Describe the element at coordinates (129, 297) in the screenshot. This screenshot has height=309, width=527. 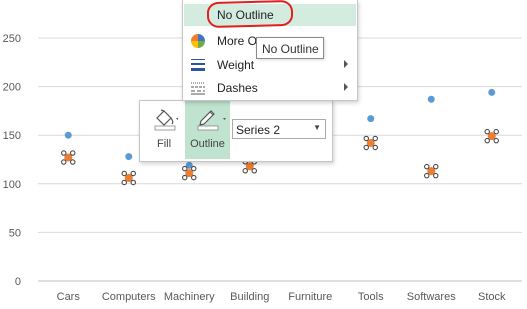
I see `x-tick-label: Computers` at that location.